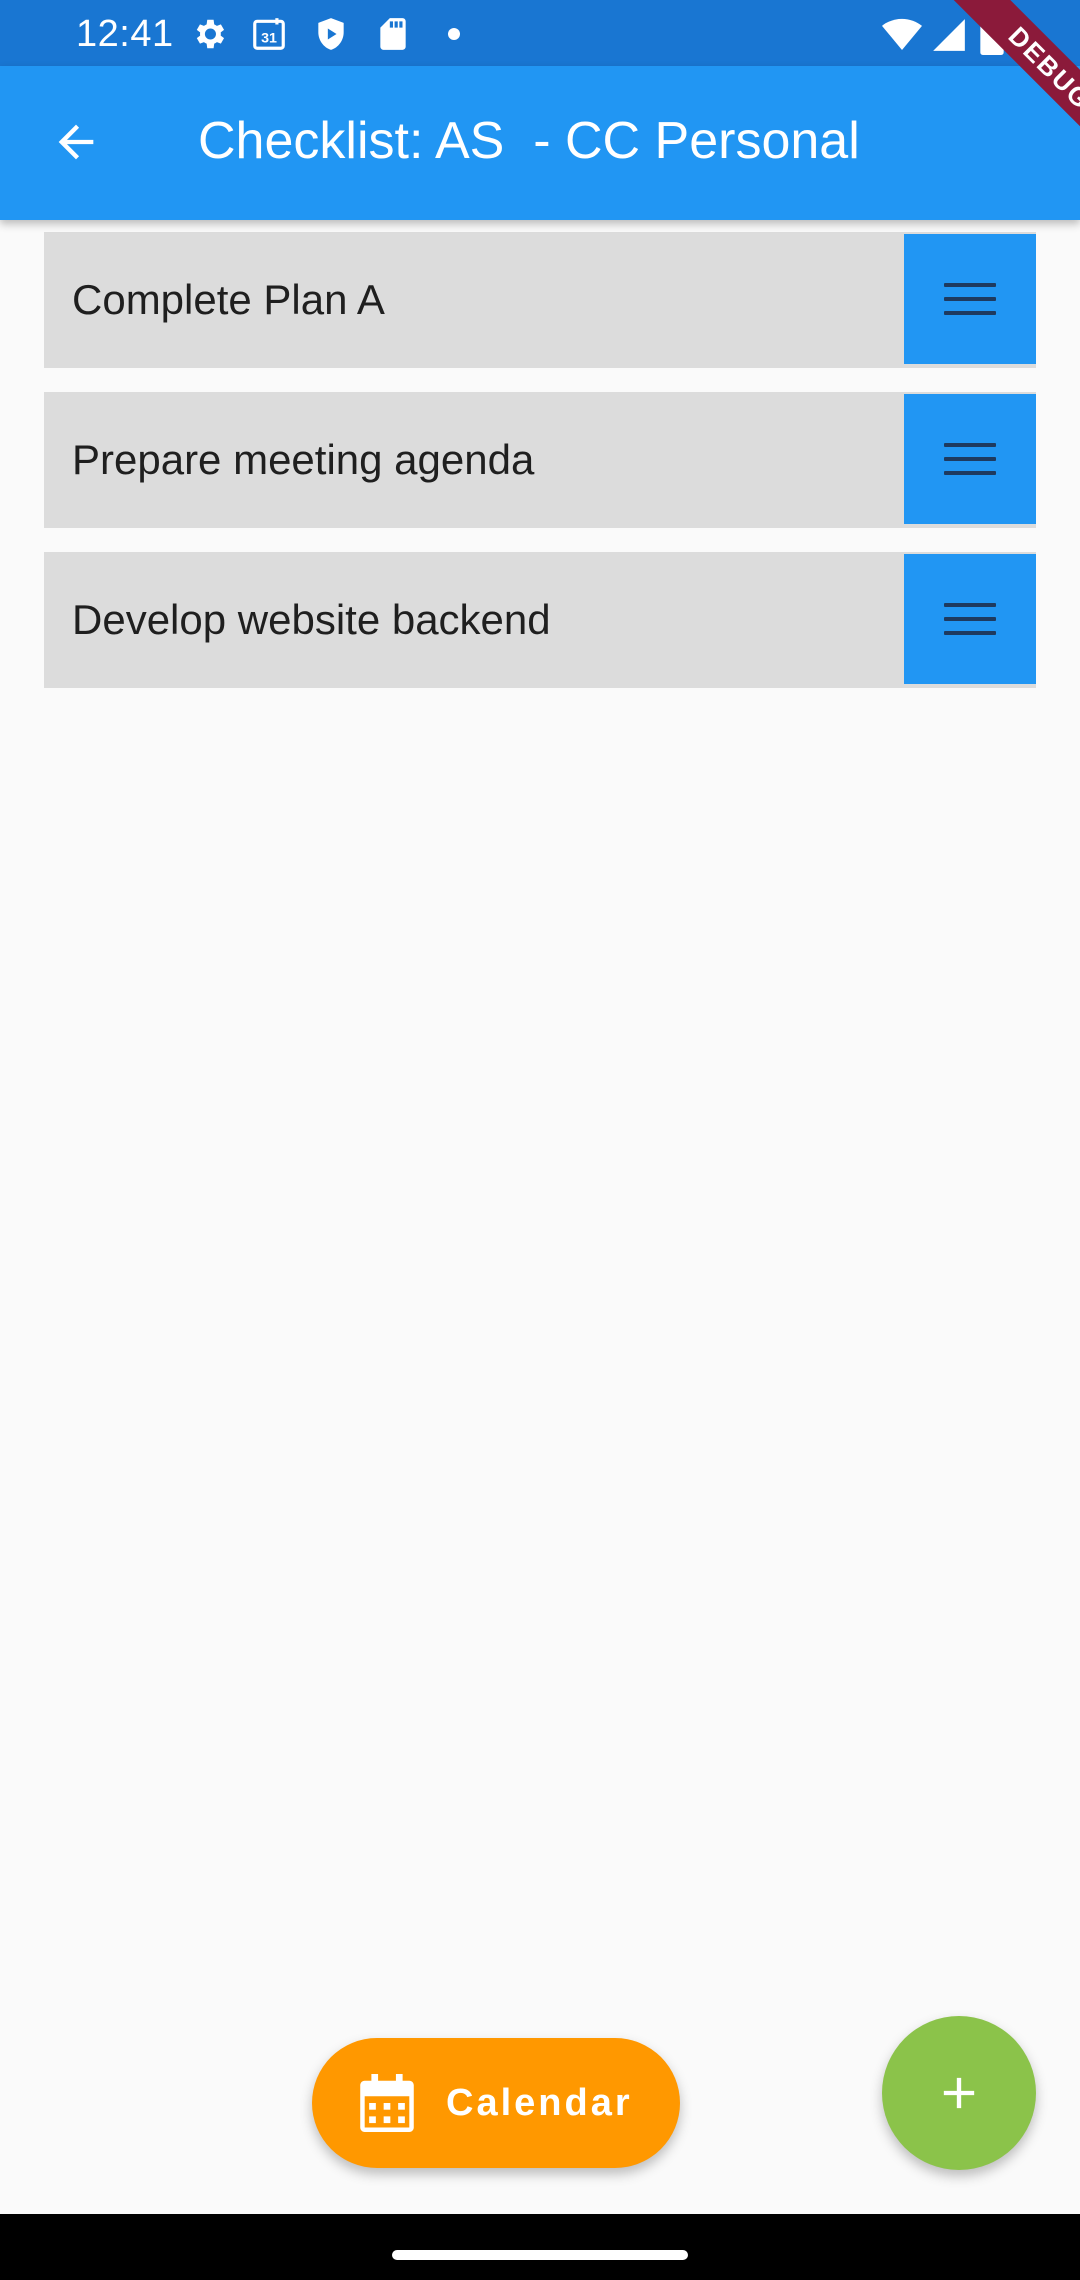 The image size is (1080, 2280). What do you see at coordinates (387, 2103) in the screenshot?
I see `calendar-icon` at bounding box center [387, 2103].